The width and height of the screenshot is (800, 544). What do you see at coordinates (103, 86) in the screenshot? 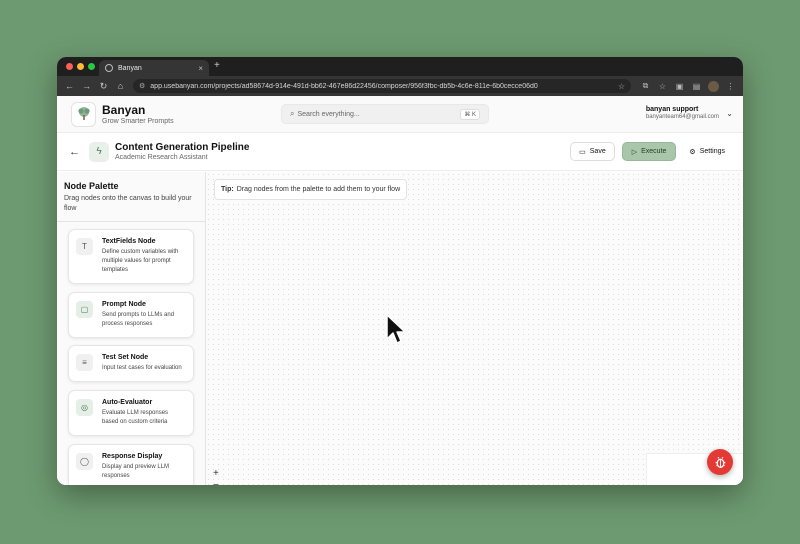
I see `reload-icon: ↻` at bounding box center [103, 86].